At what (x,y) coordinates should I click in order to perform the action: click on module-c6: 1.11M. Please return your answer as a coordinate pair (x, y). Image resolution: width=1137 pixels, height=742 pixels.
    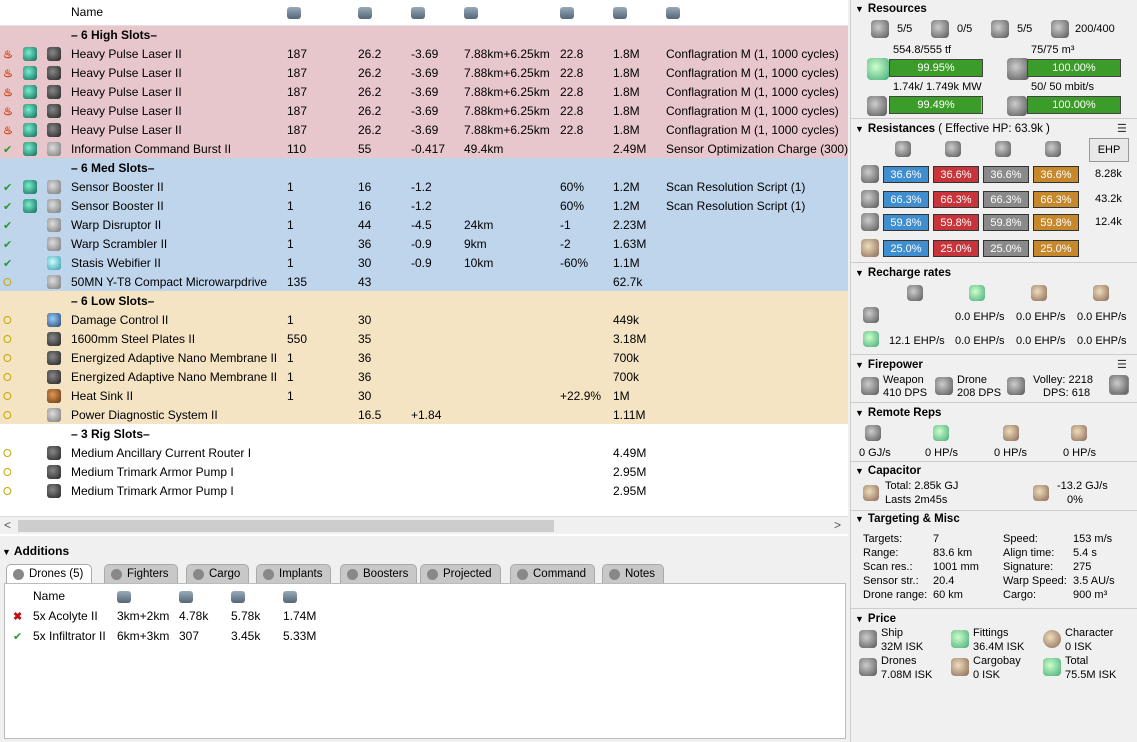
    Looking at the image, I should click on (636, 414).